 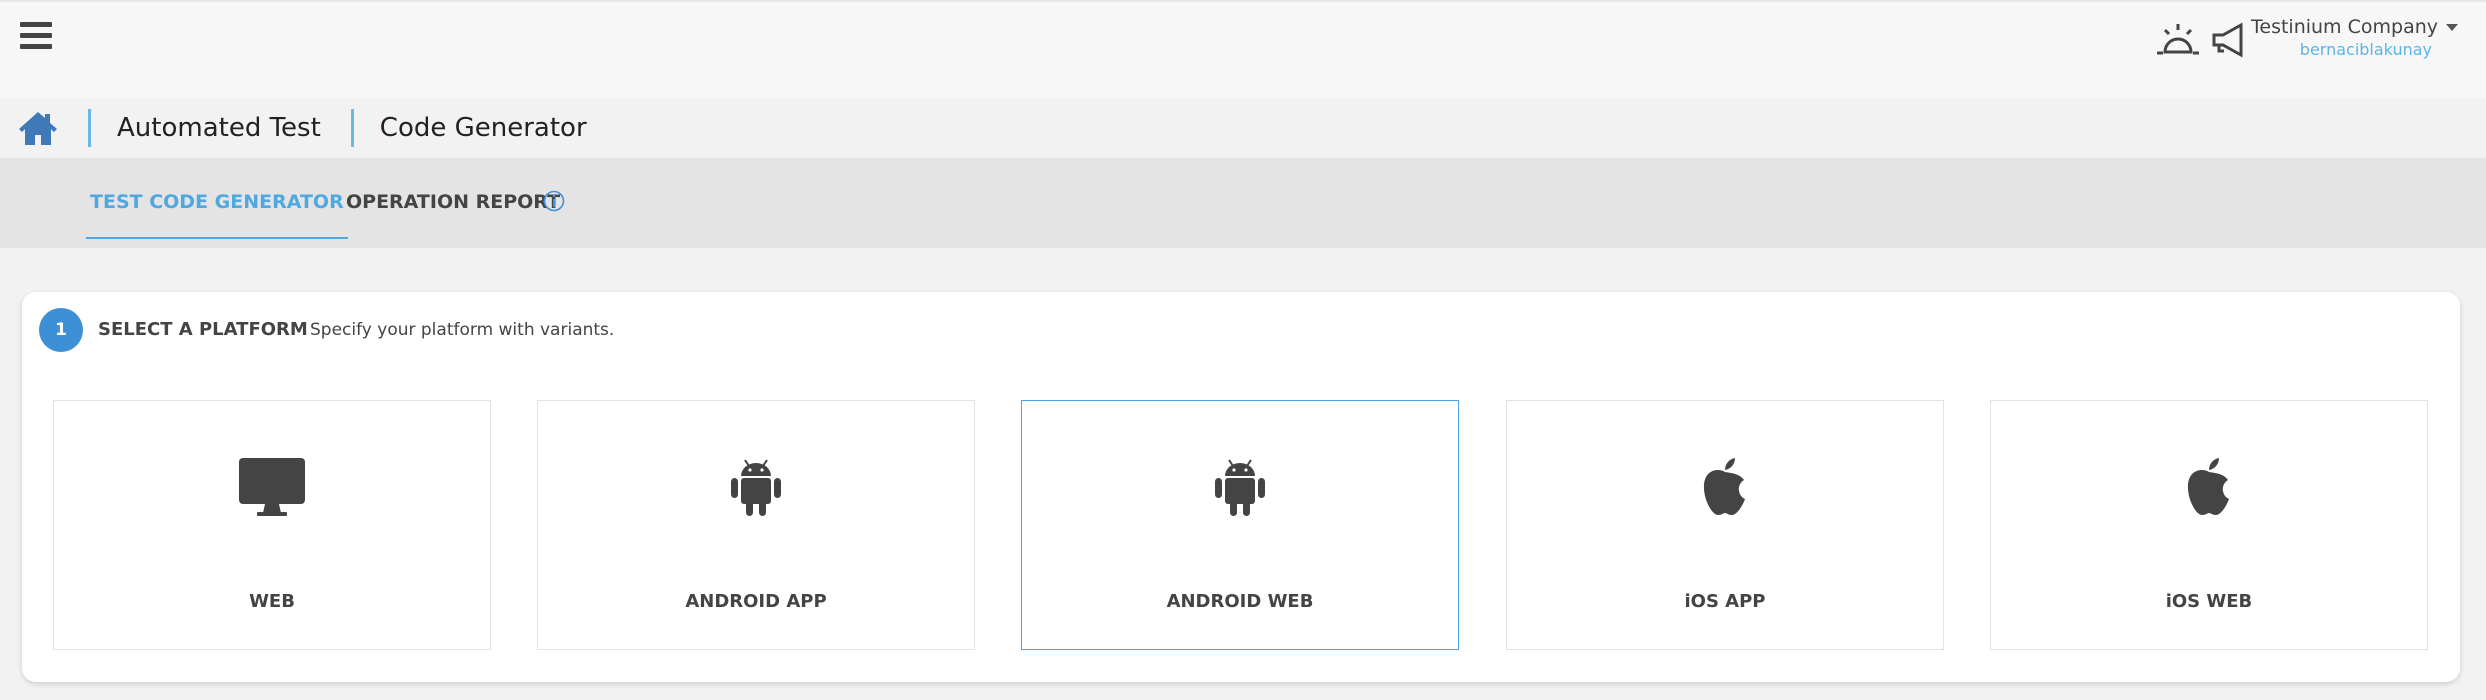 I want to click on platform-ios-app: iOS APP, so click(x=1725, y=525).